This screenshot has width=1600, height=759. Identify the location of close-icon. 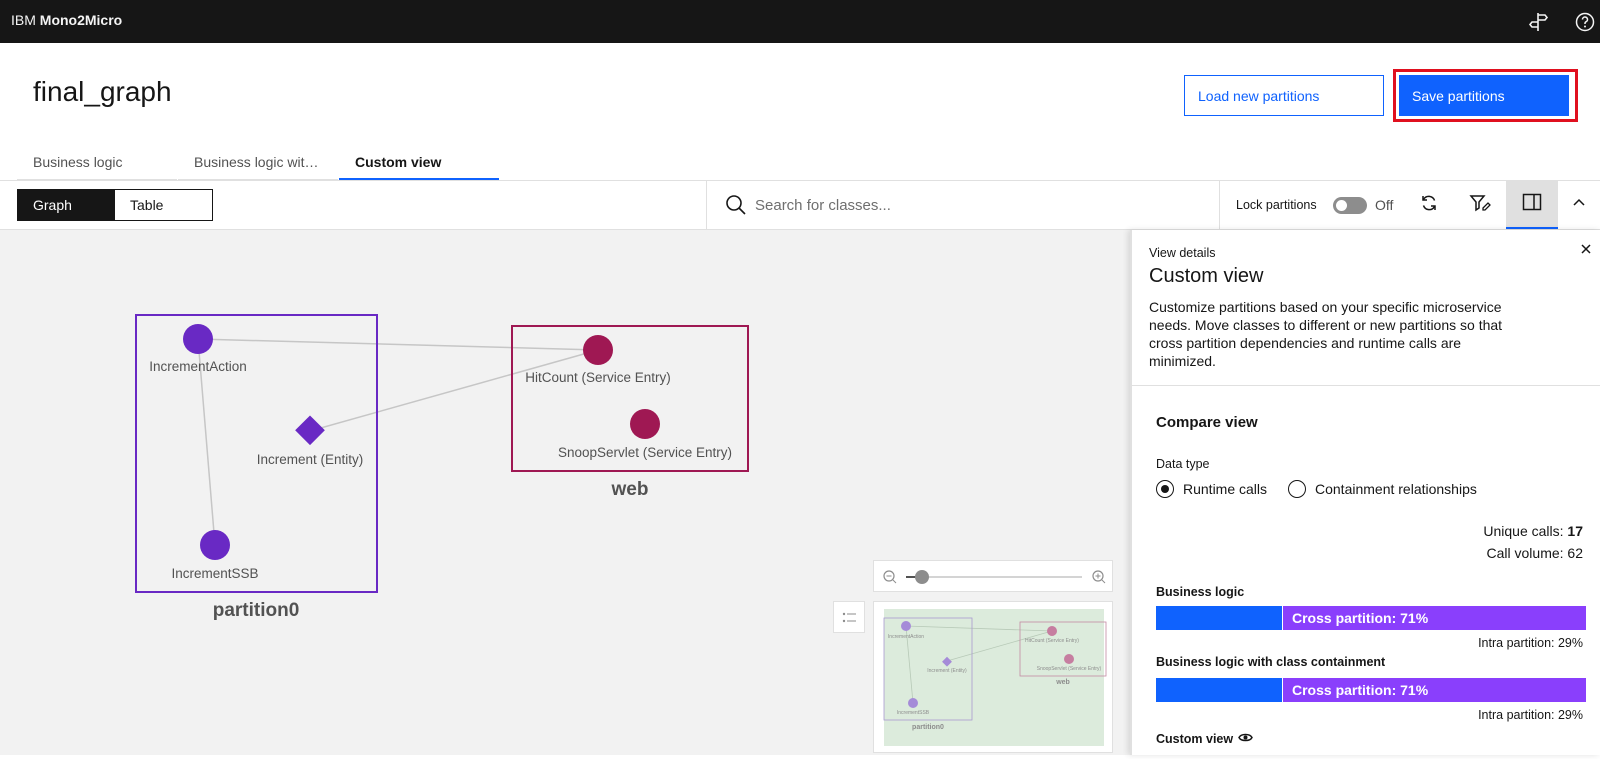
(1586, 250).